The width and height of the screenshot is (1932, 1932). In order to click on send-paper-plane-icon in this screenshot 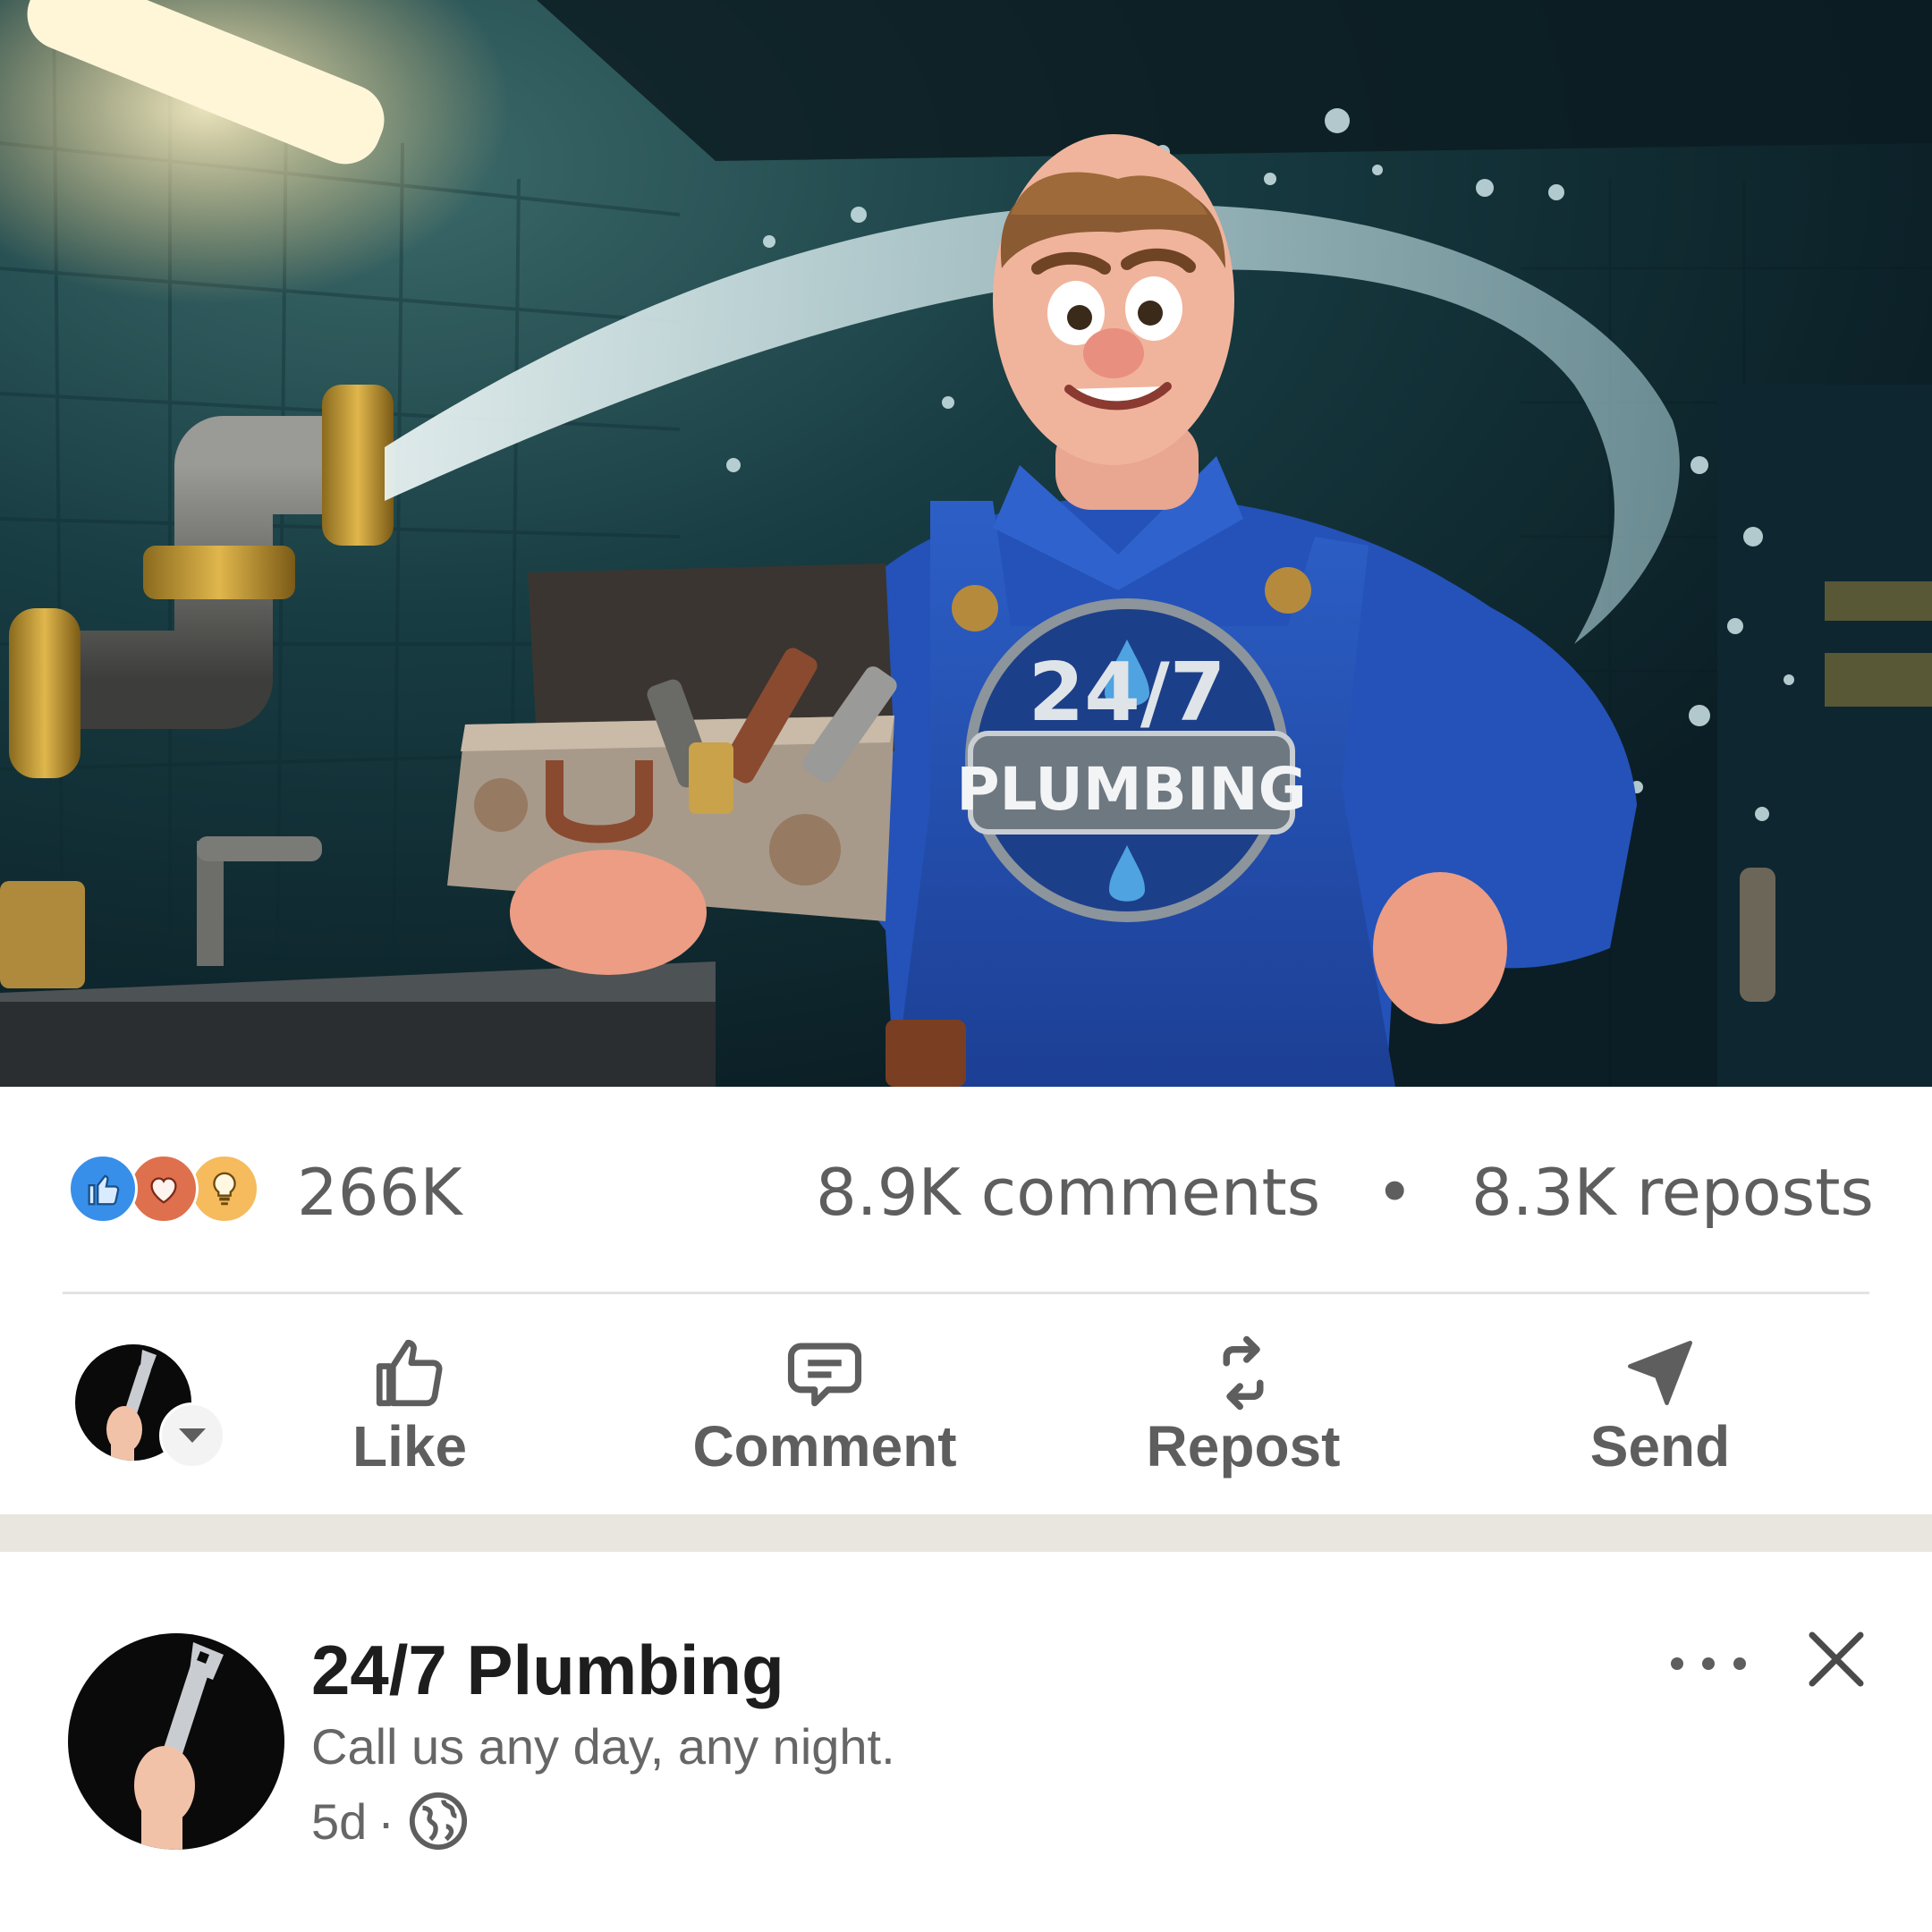, I will do `click(1660, 1375)`.